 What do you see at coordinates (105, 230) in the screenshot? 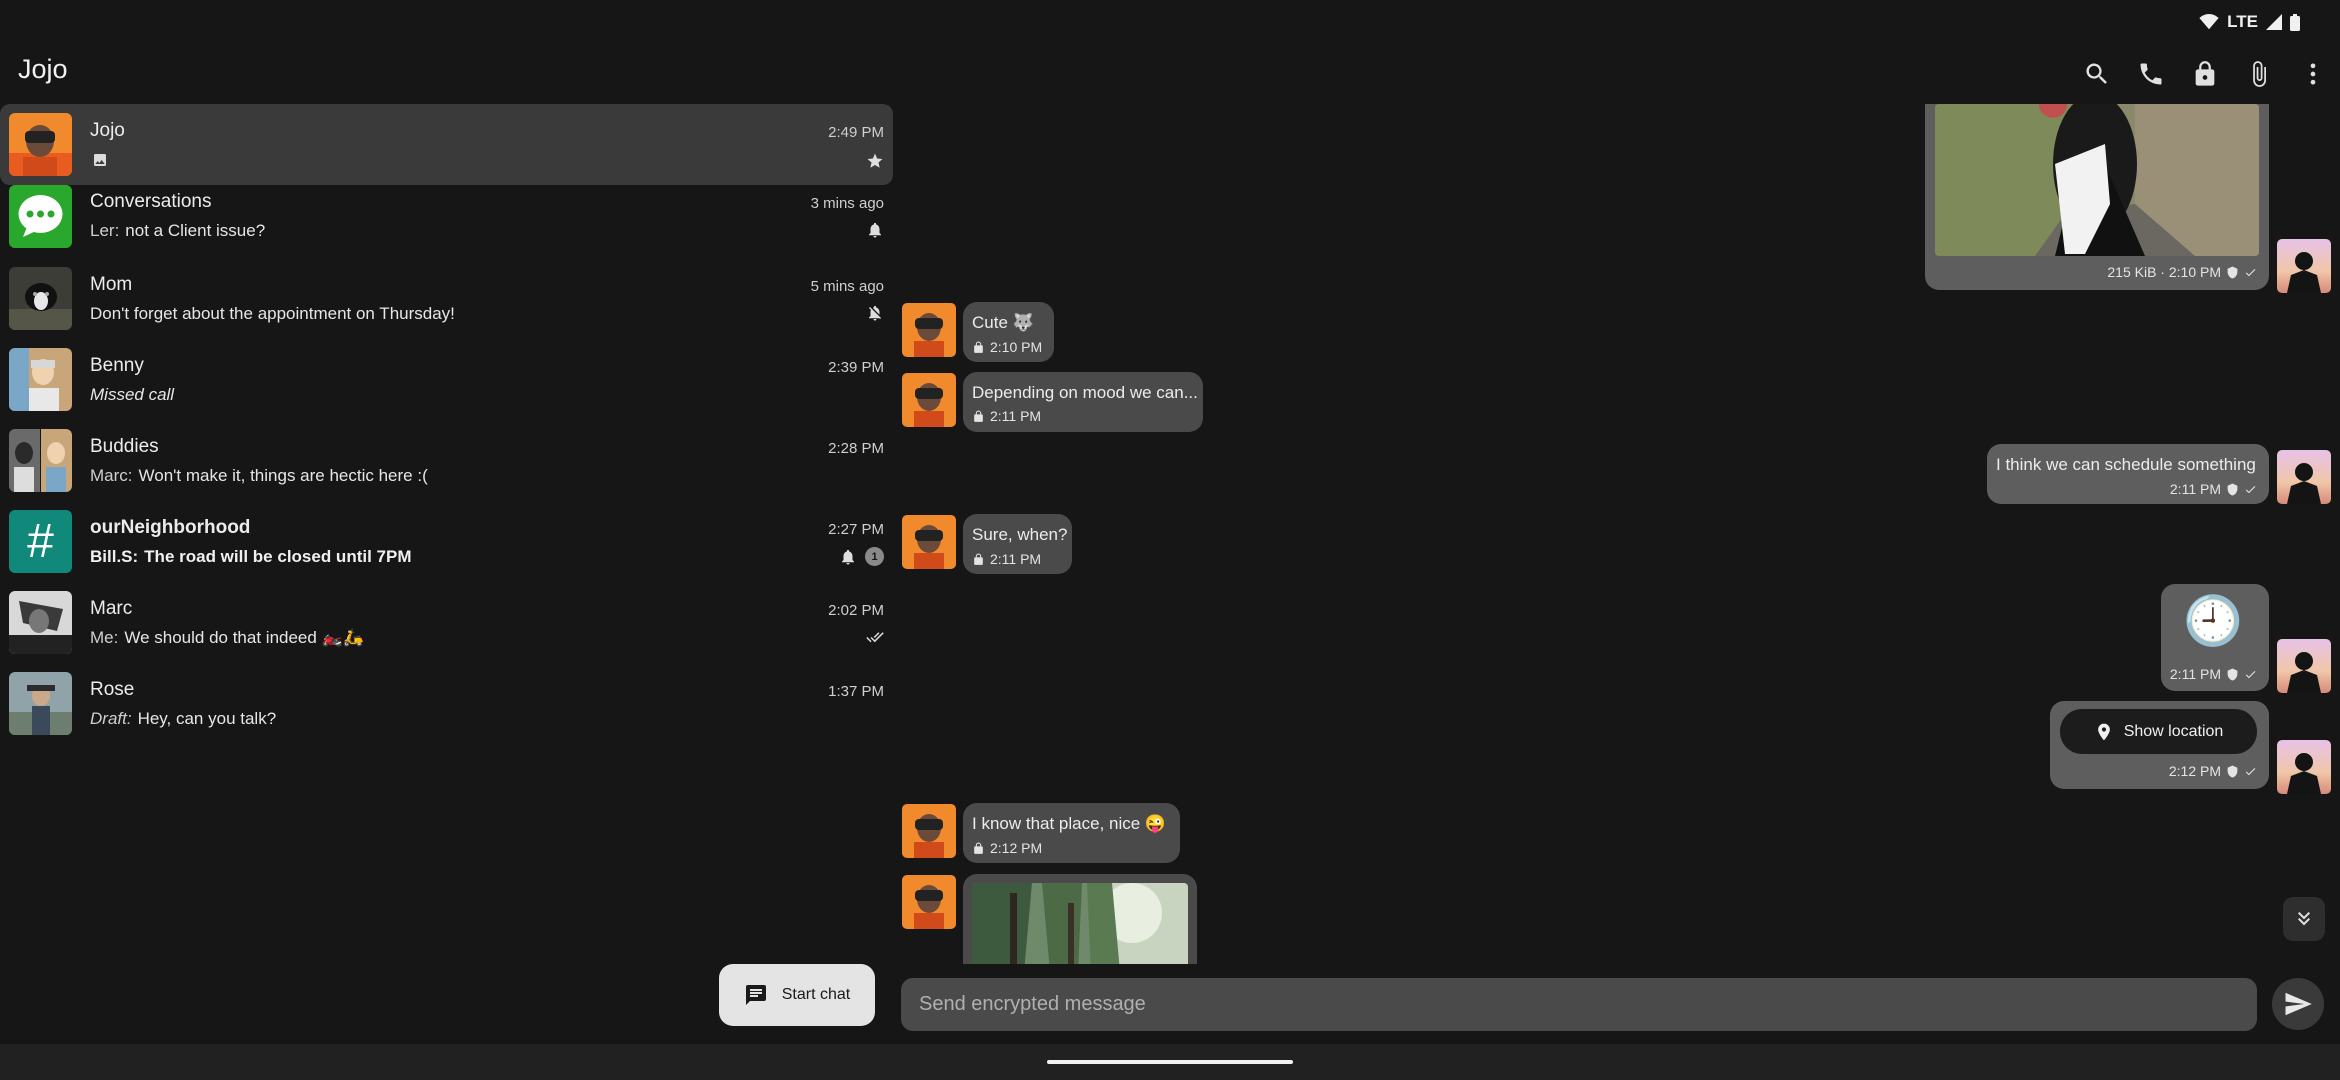
I see `preview-sender: Ler:` at bounding box center [105, 230].